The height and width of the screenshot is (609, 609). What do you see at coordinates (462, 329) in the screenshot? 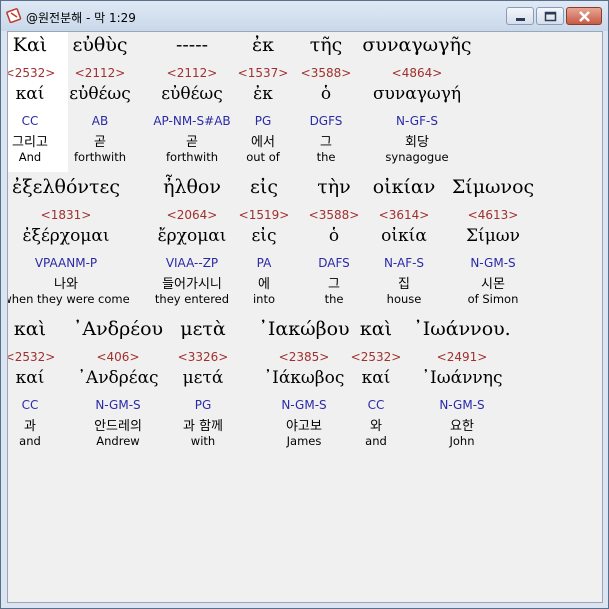
I see `greek-word: ᾿Ιωάννου.` at bounding box center [462, 329].